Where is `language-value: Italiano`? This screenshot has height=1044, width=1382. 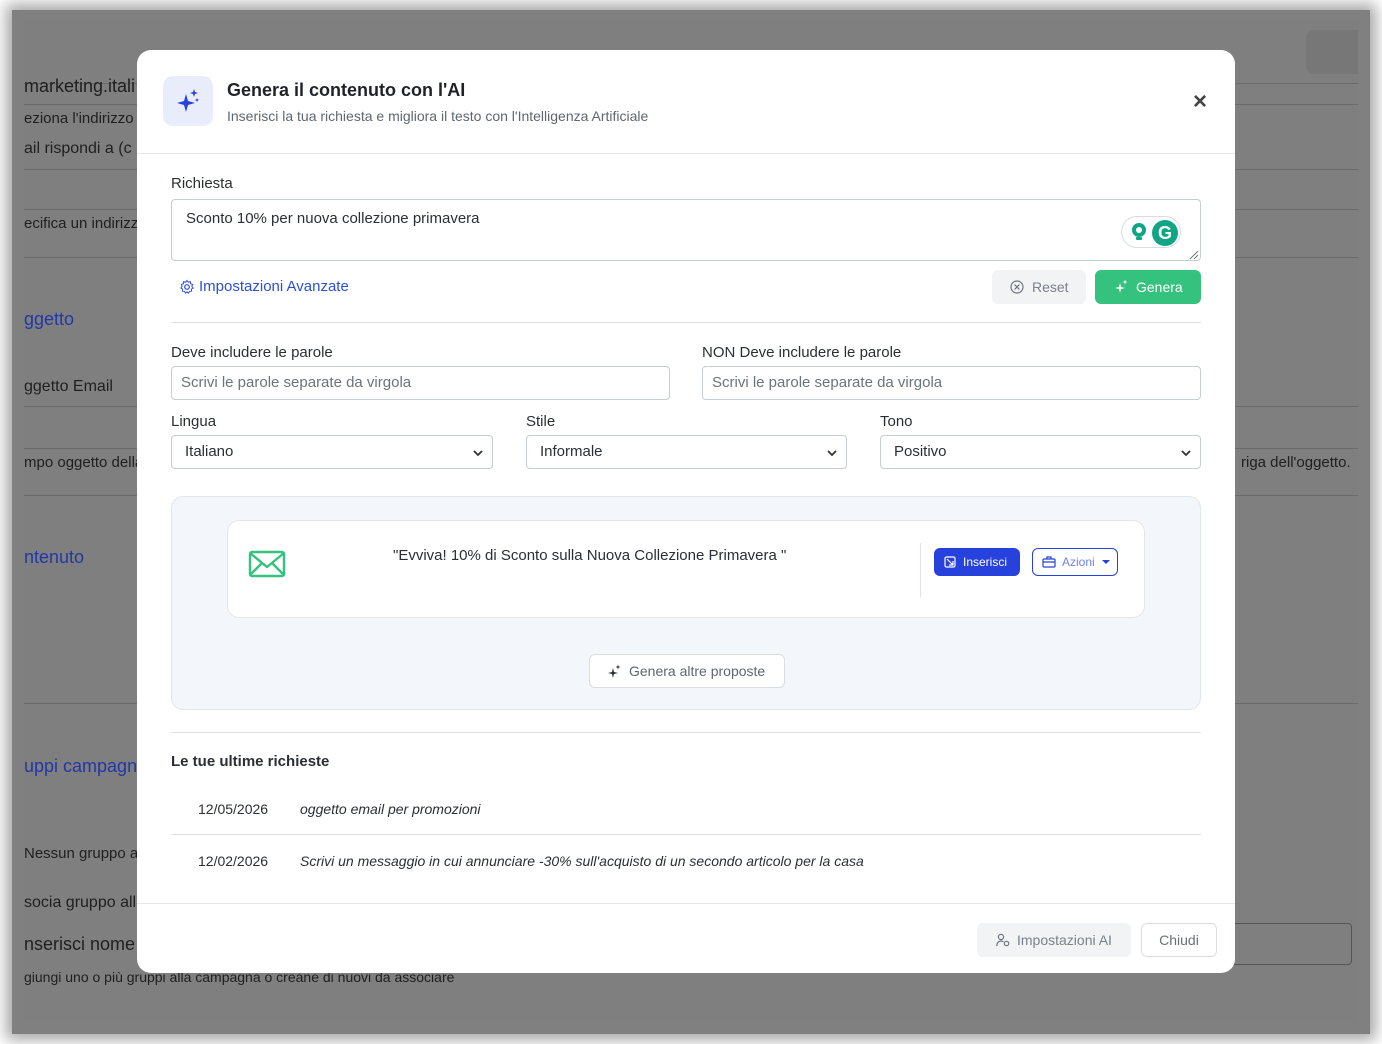
language-value: Italiano is located at coordinates (209, 451).